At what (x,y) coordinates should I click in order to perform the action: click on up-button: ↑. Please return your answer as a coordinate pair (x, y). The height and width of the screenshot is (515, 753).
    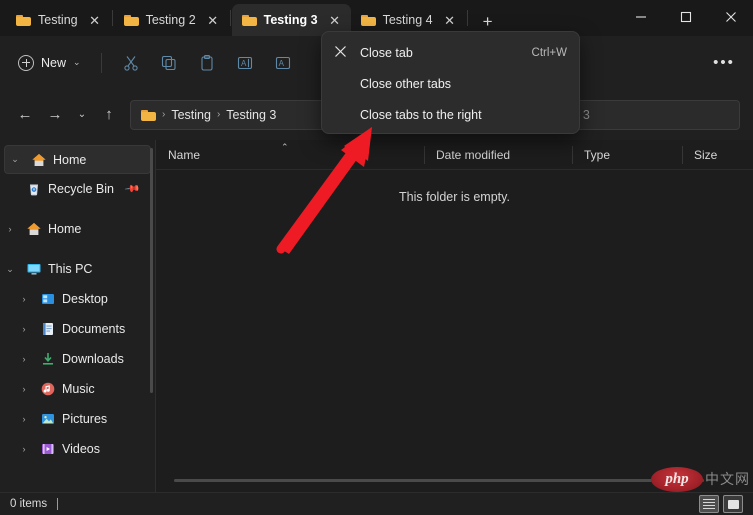
    Looking at the image, I should click on (109, 115).